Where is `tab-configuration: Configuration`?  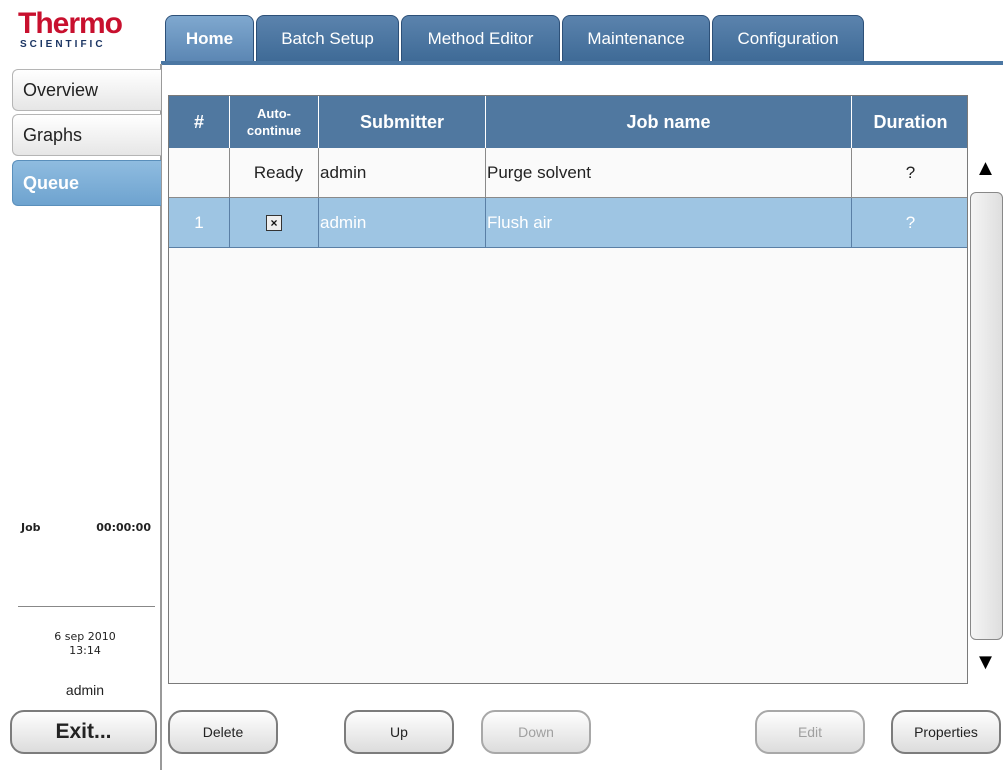 tab-configuration: Configuration is located at coordinates (788, 38).